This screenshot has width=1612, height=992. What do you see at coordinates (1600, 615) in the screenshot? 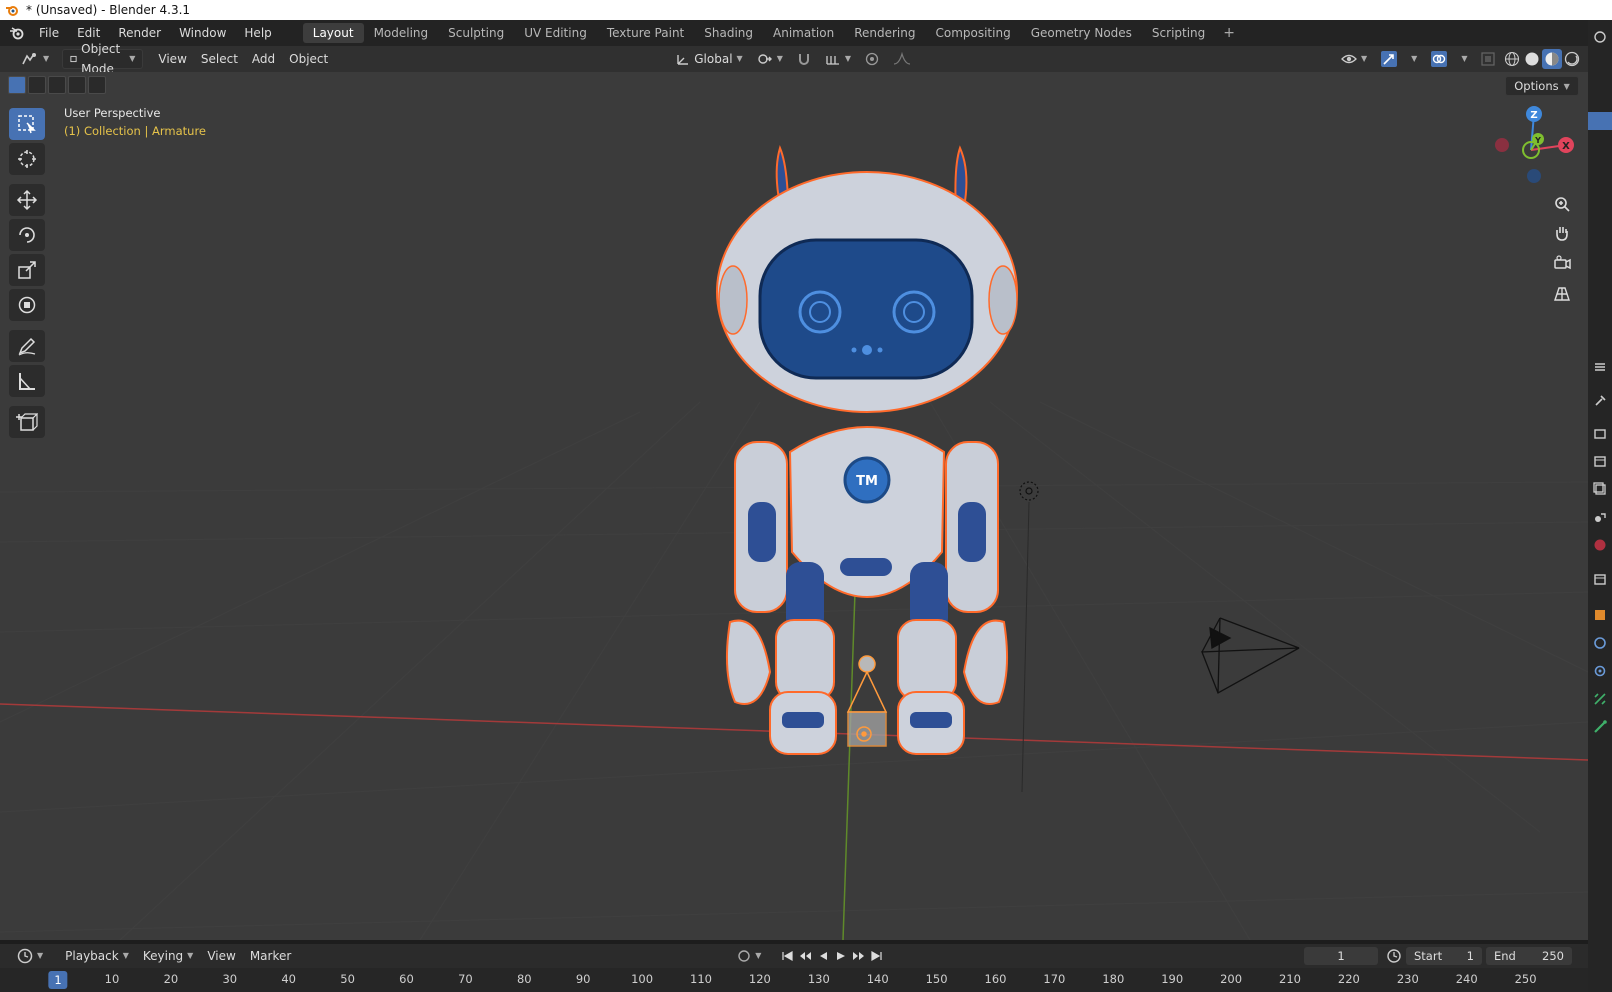
I see `object-properties-icon` at bounding box center [1600, 615].